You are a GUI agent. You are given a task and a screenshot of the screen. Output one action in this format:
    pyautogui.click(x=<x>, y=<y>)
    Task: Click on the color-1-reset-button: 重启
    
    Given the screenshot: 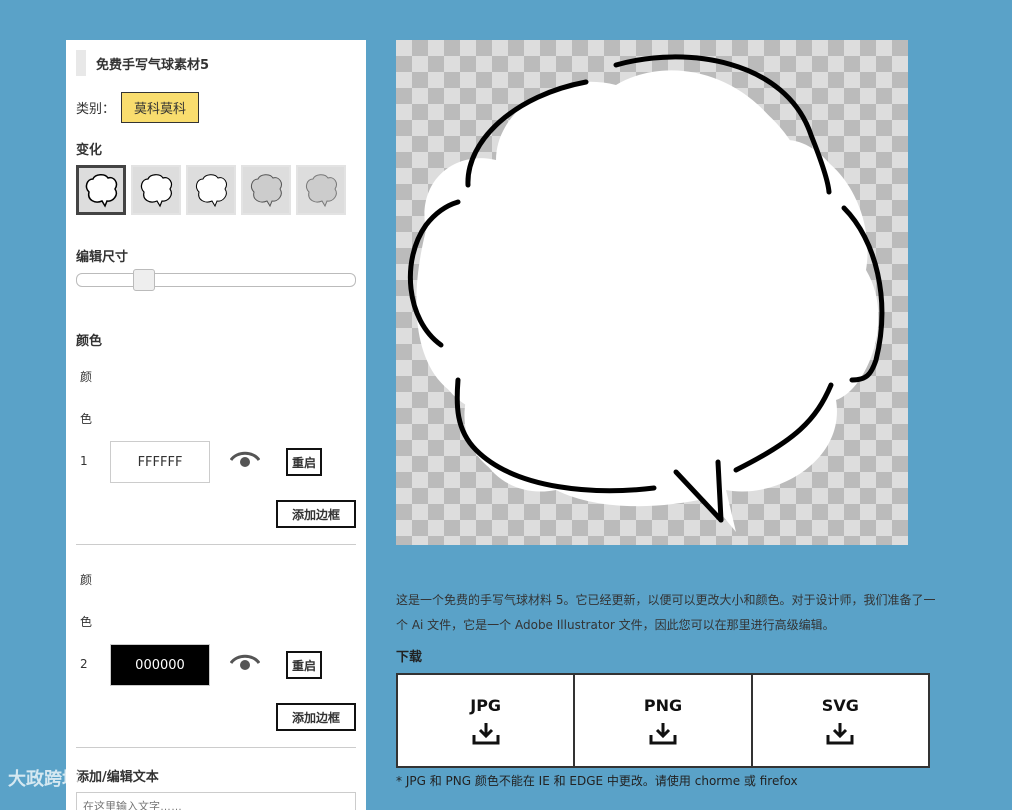 What is the action you would take?
    pyautogui.click(x=304, y=462)
    